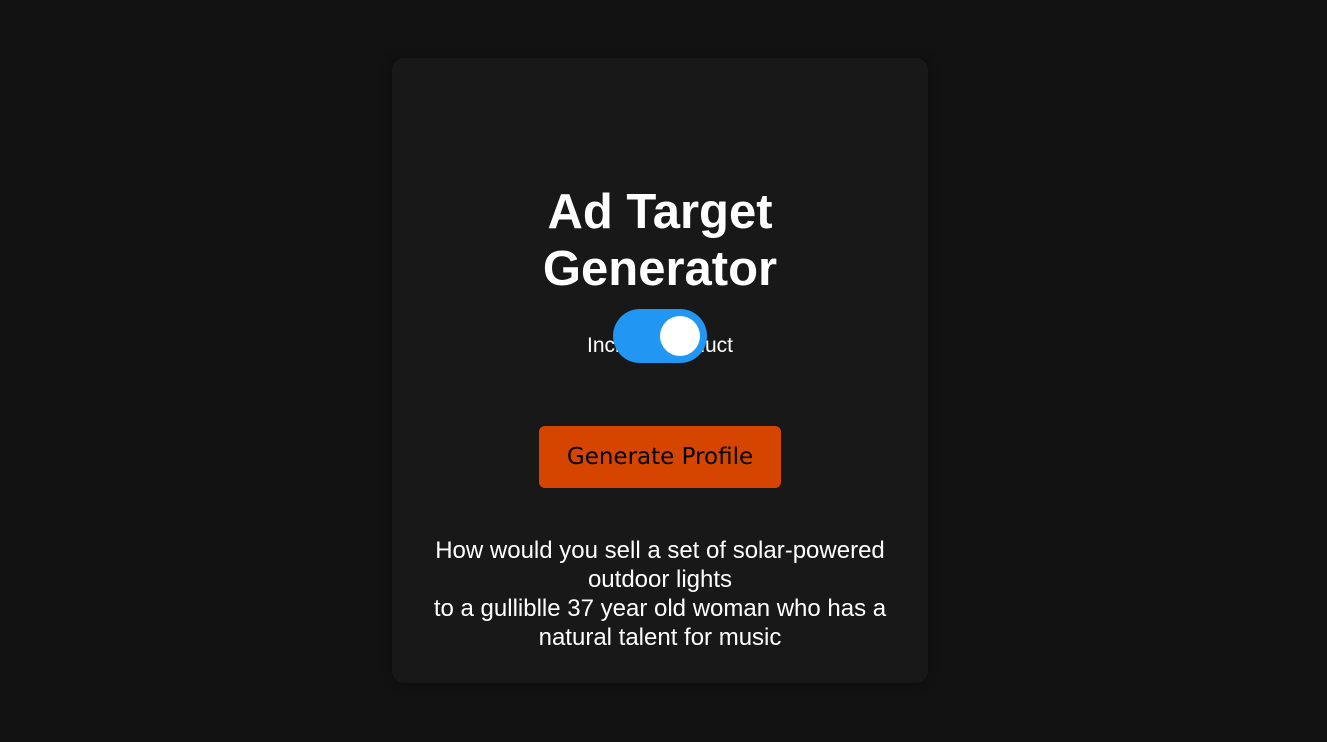 Image resolution: width=1327 pixels, height=742 pixels. I want to click on page-title: Ad Target Generator, so click(660, 241).